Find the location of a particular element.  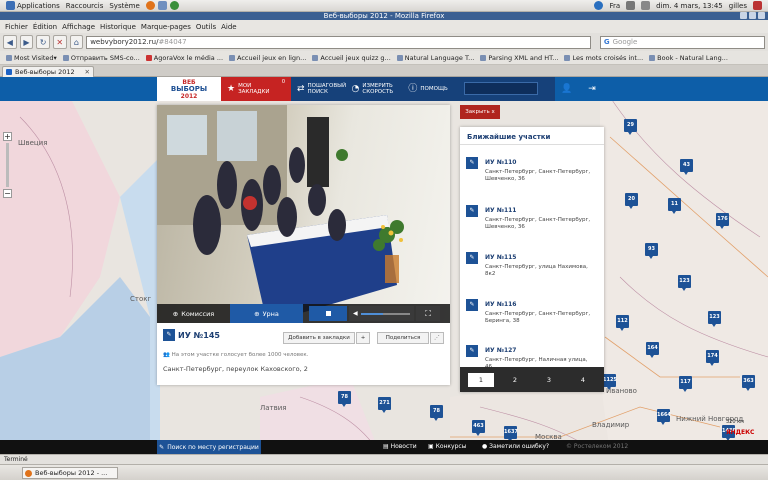

menu-historique: Historique is located at coordinates (118, 27).